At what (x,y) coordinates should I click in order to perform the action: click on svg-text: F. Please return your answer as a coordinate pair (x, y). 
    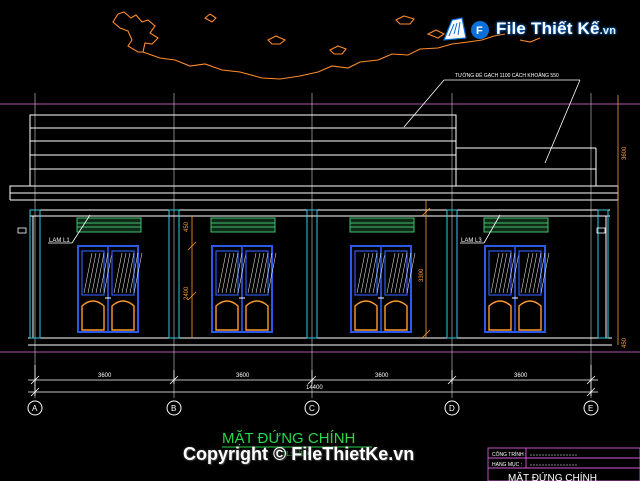
    Looking at the image, I should click on (479, 31).